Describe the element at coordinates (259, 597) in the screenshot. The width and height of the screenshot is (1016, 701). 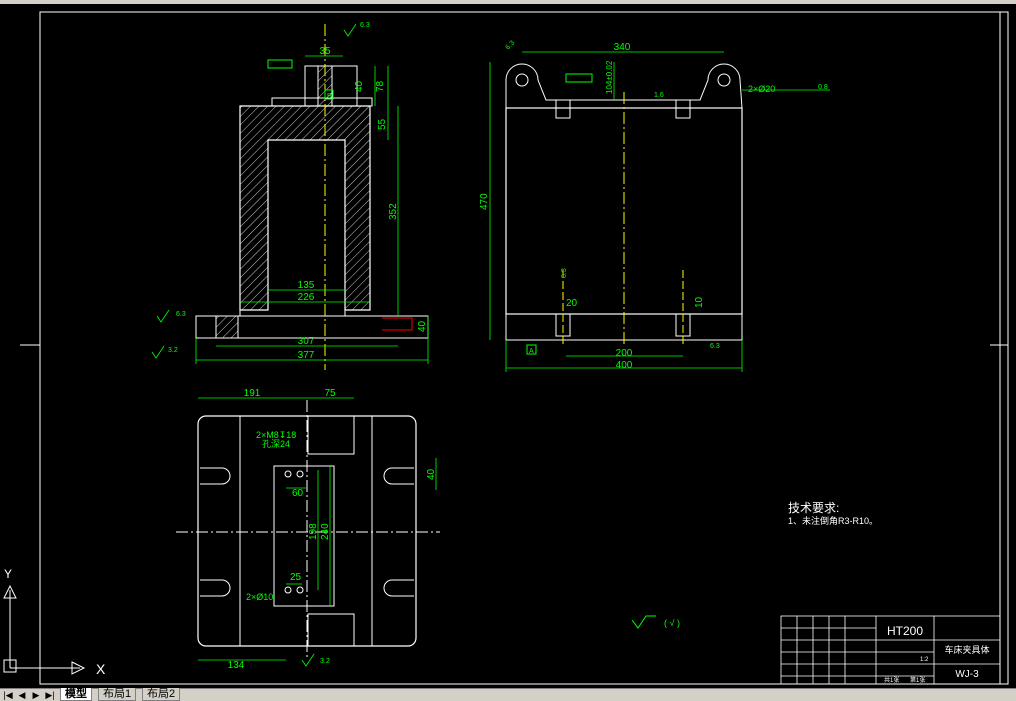
I see `note-p10: 2×Ø10` at that location.